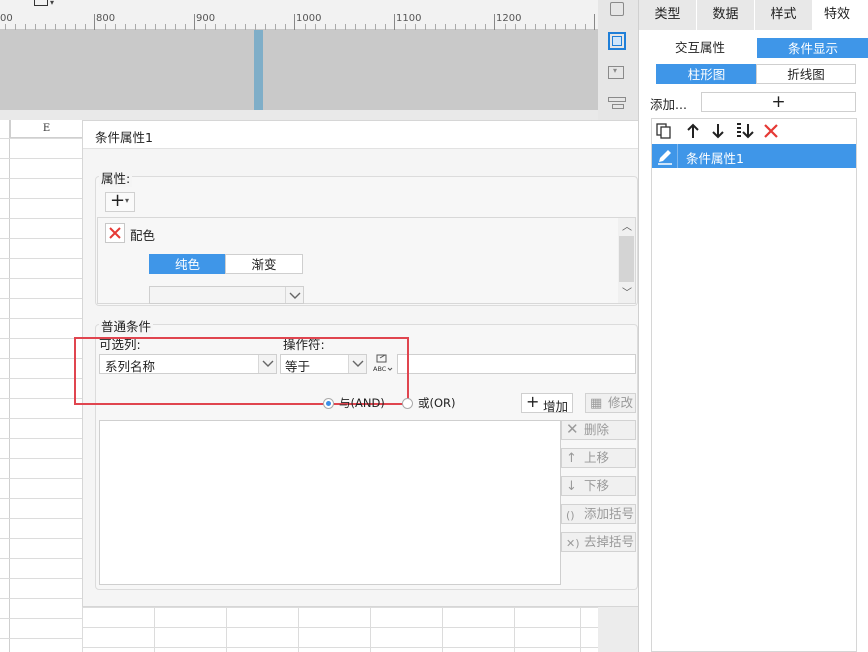  Describe the element at coordinates (754, 156) in the screenshot. I see `list-item: 条件属性1` at that location.